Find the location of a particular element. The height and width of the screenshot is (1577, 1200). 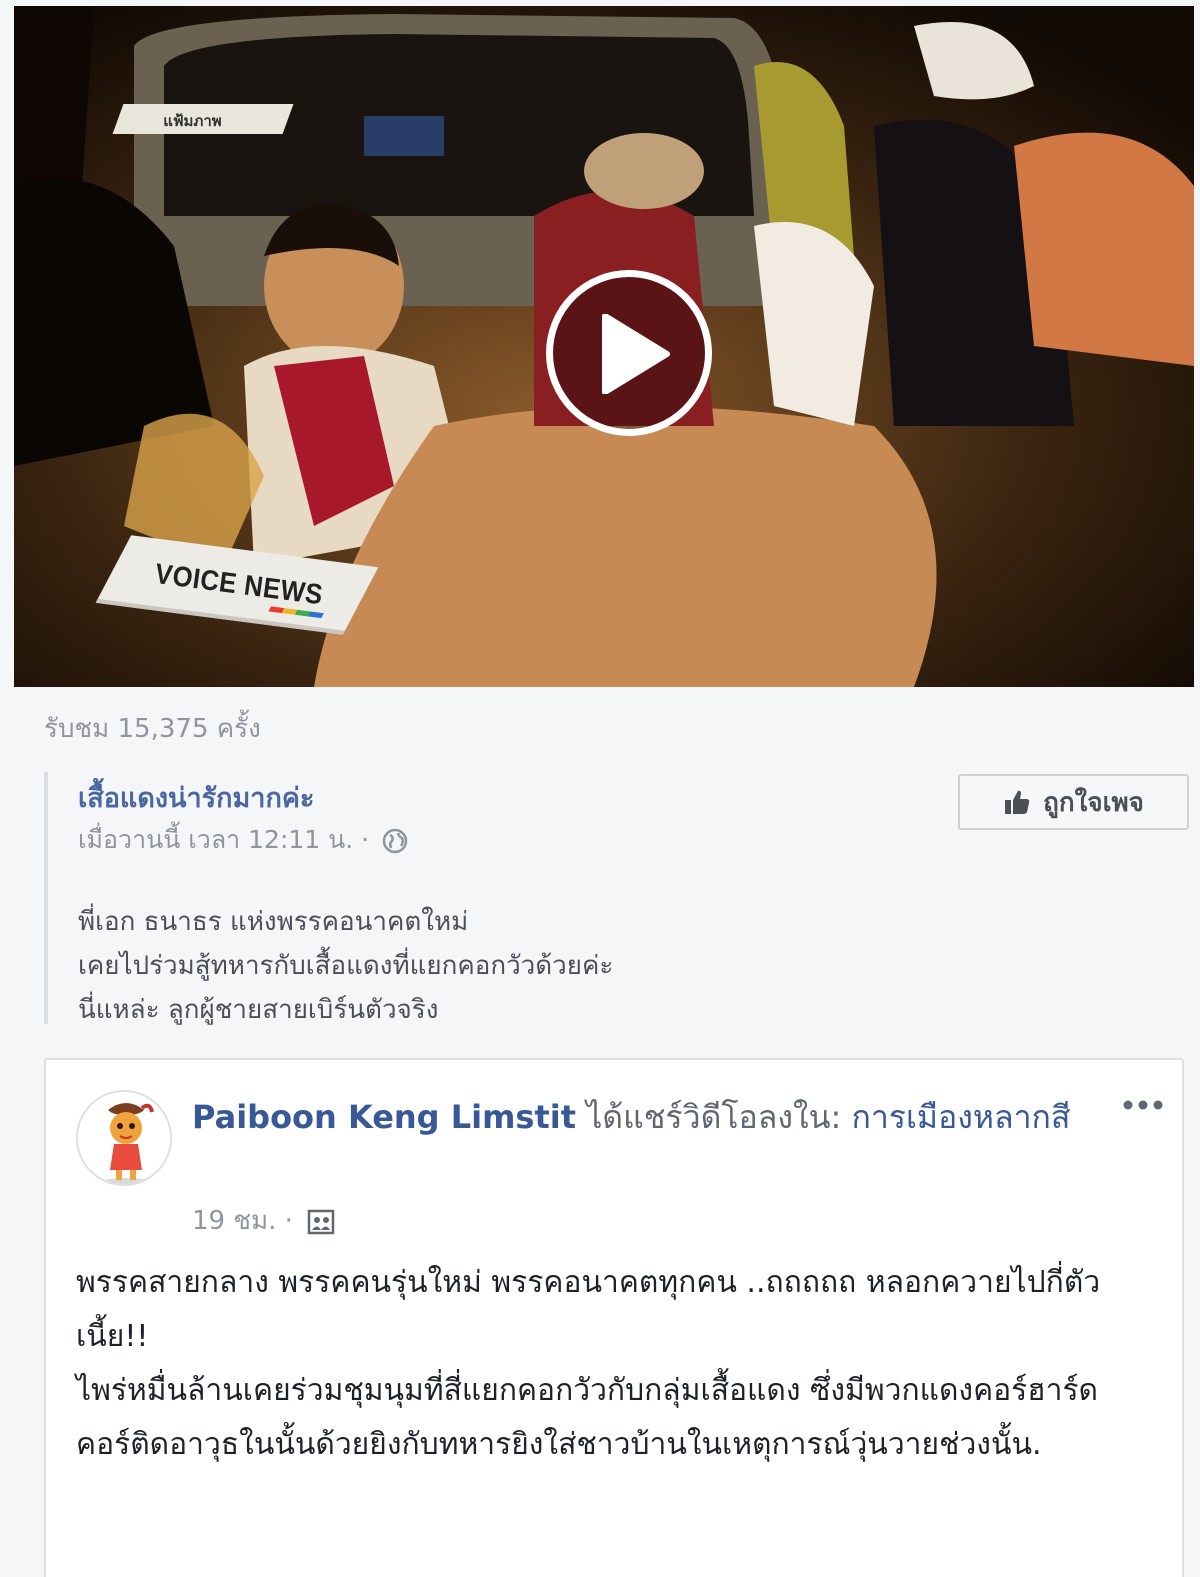

avatar is located at coordinates (124, 1138).